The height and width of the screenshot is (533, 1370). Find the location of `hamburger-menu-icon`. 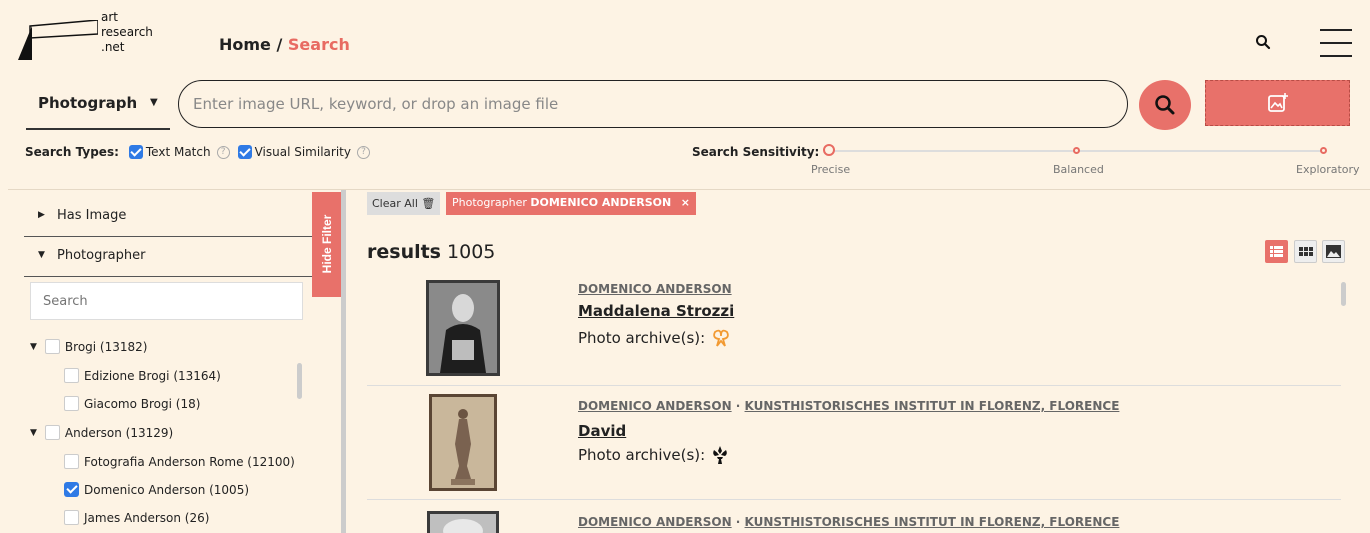

hamburger-menu-icon is located at coordinates (1336, 44).